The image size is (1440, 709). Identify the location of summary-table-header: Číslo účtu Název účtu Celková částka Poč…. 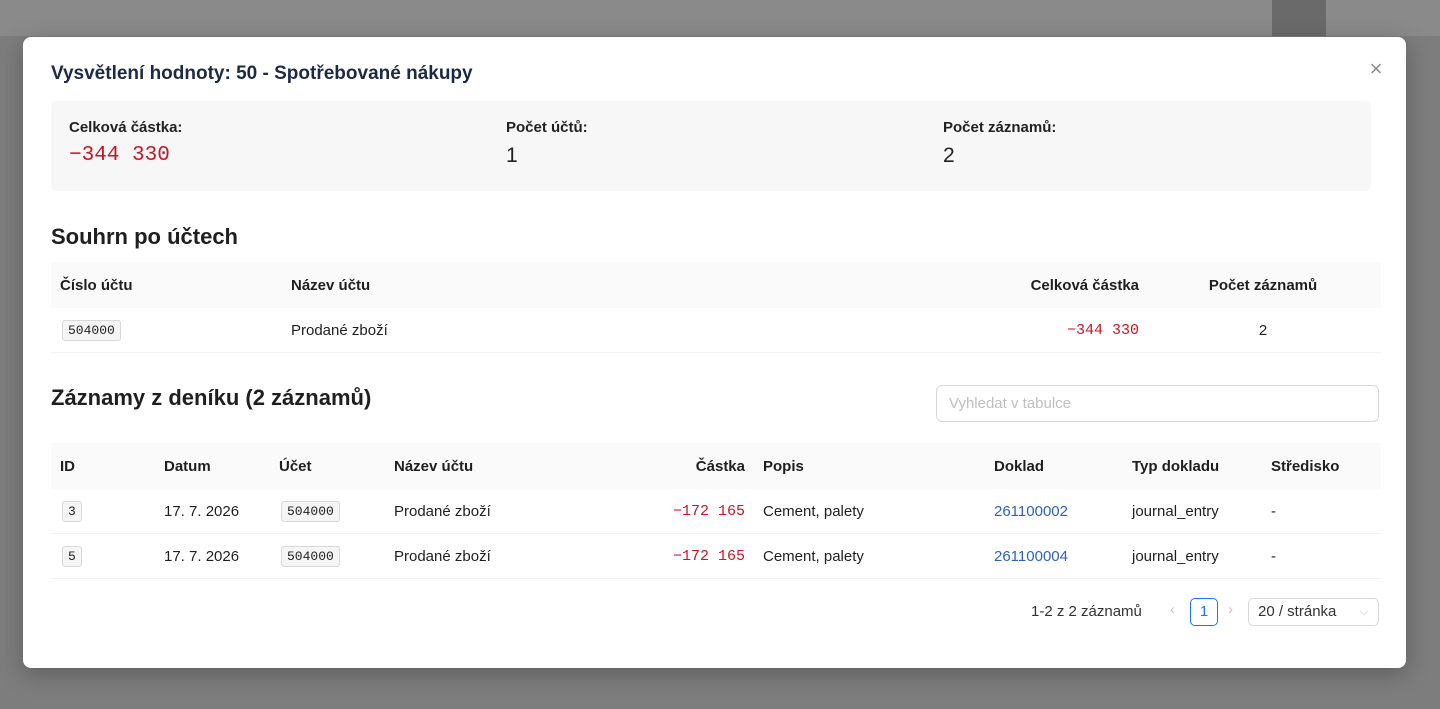
(716, 285).